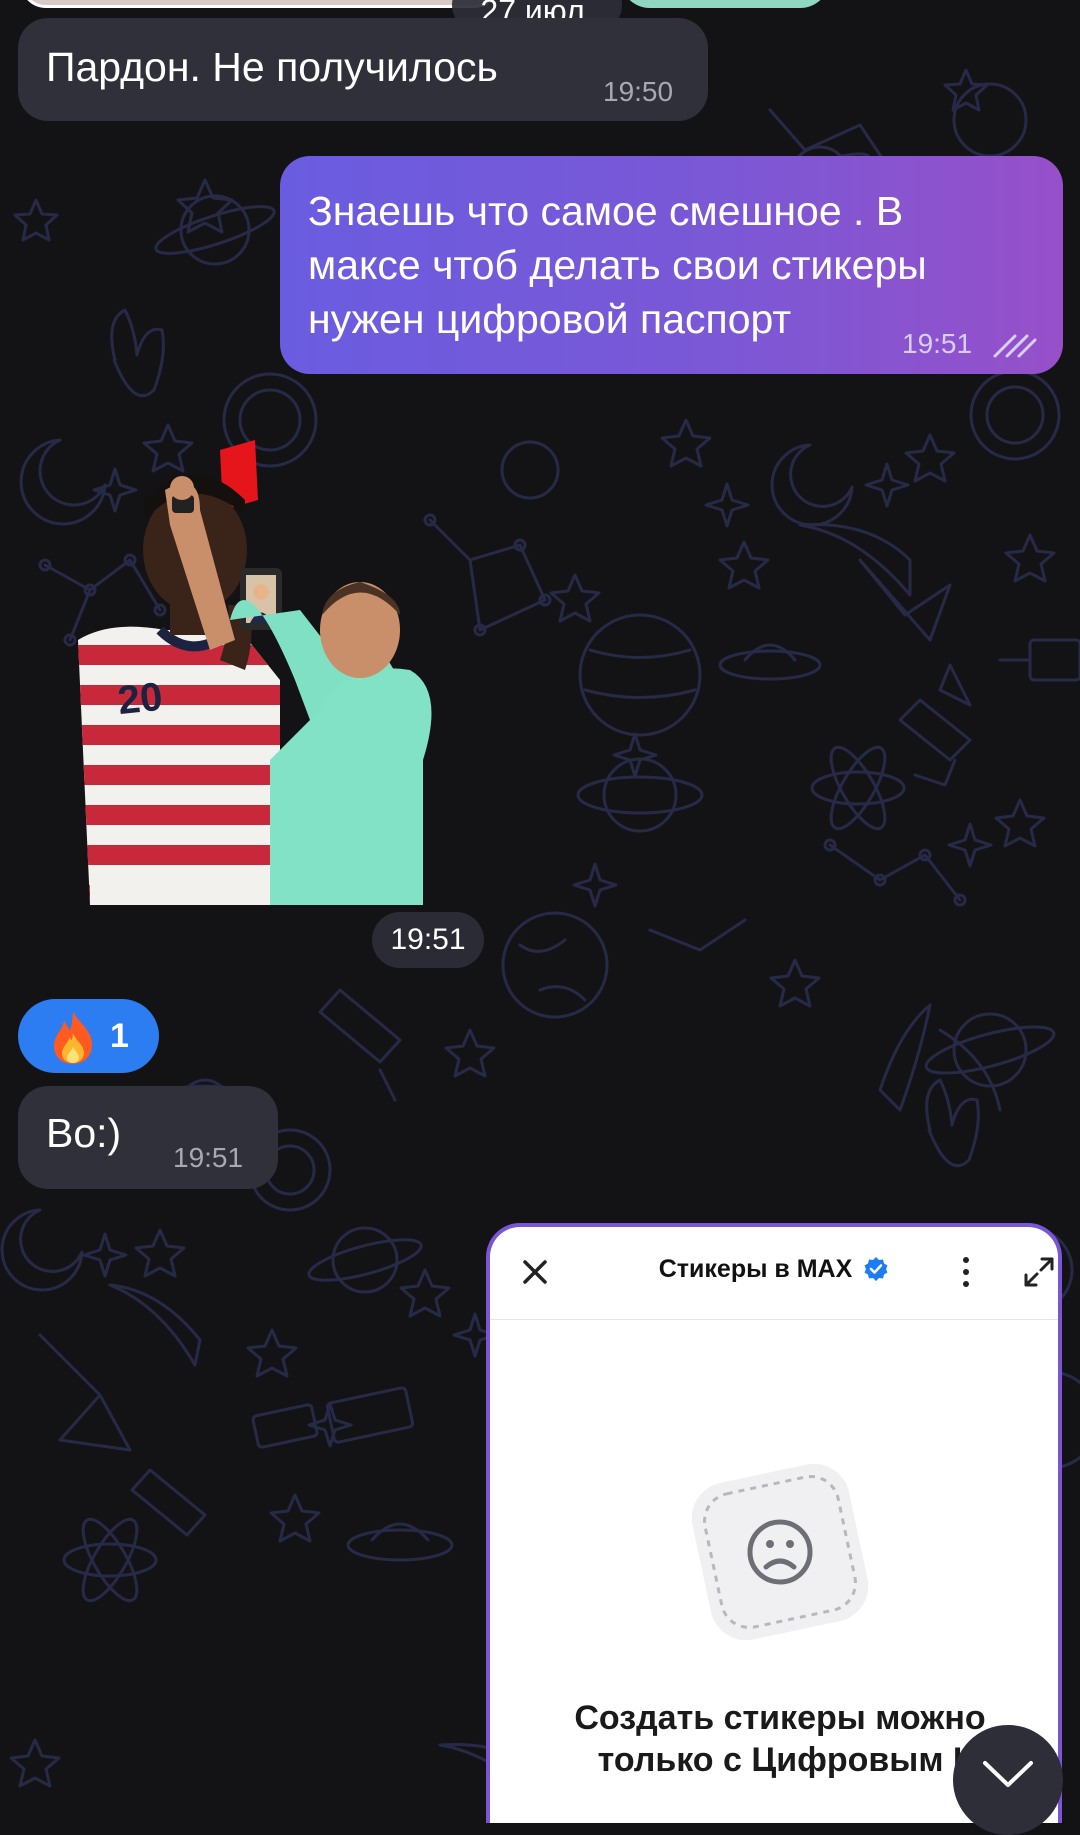 Image resolution: width=1080 pixels, height=1835 pixels. Describe the element at coordinates (550, 319) in the screenshot. I see `message-line: нужен цифровой паспорт` at that location.